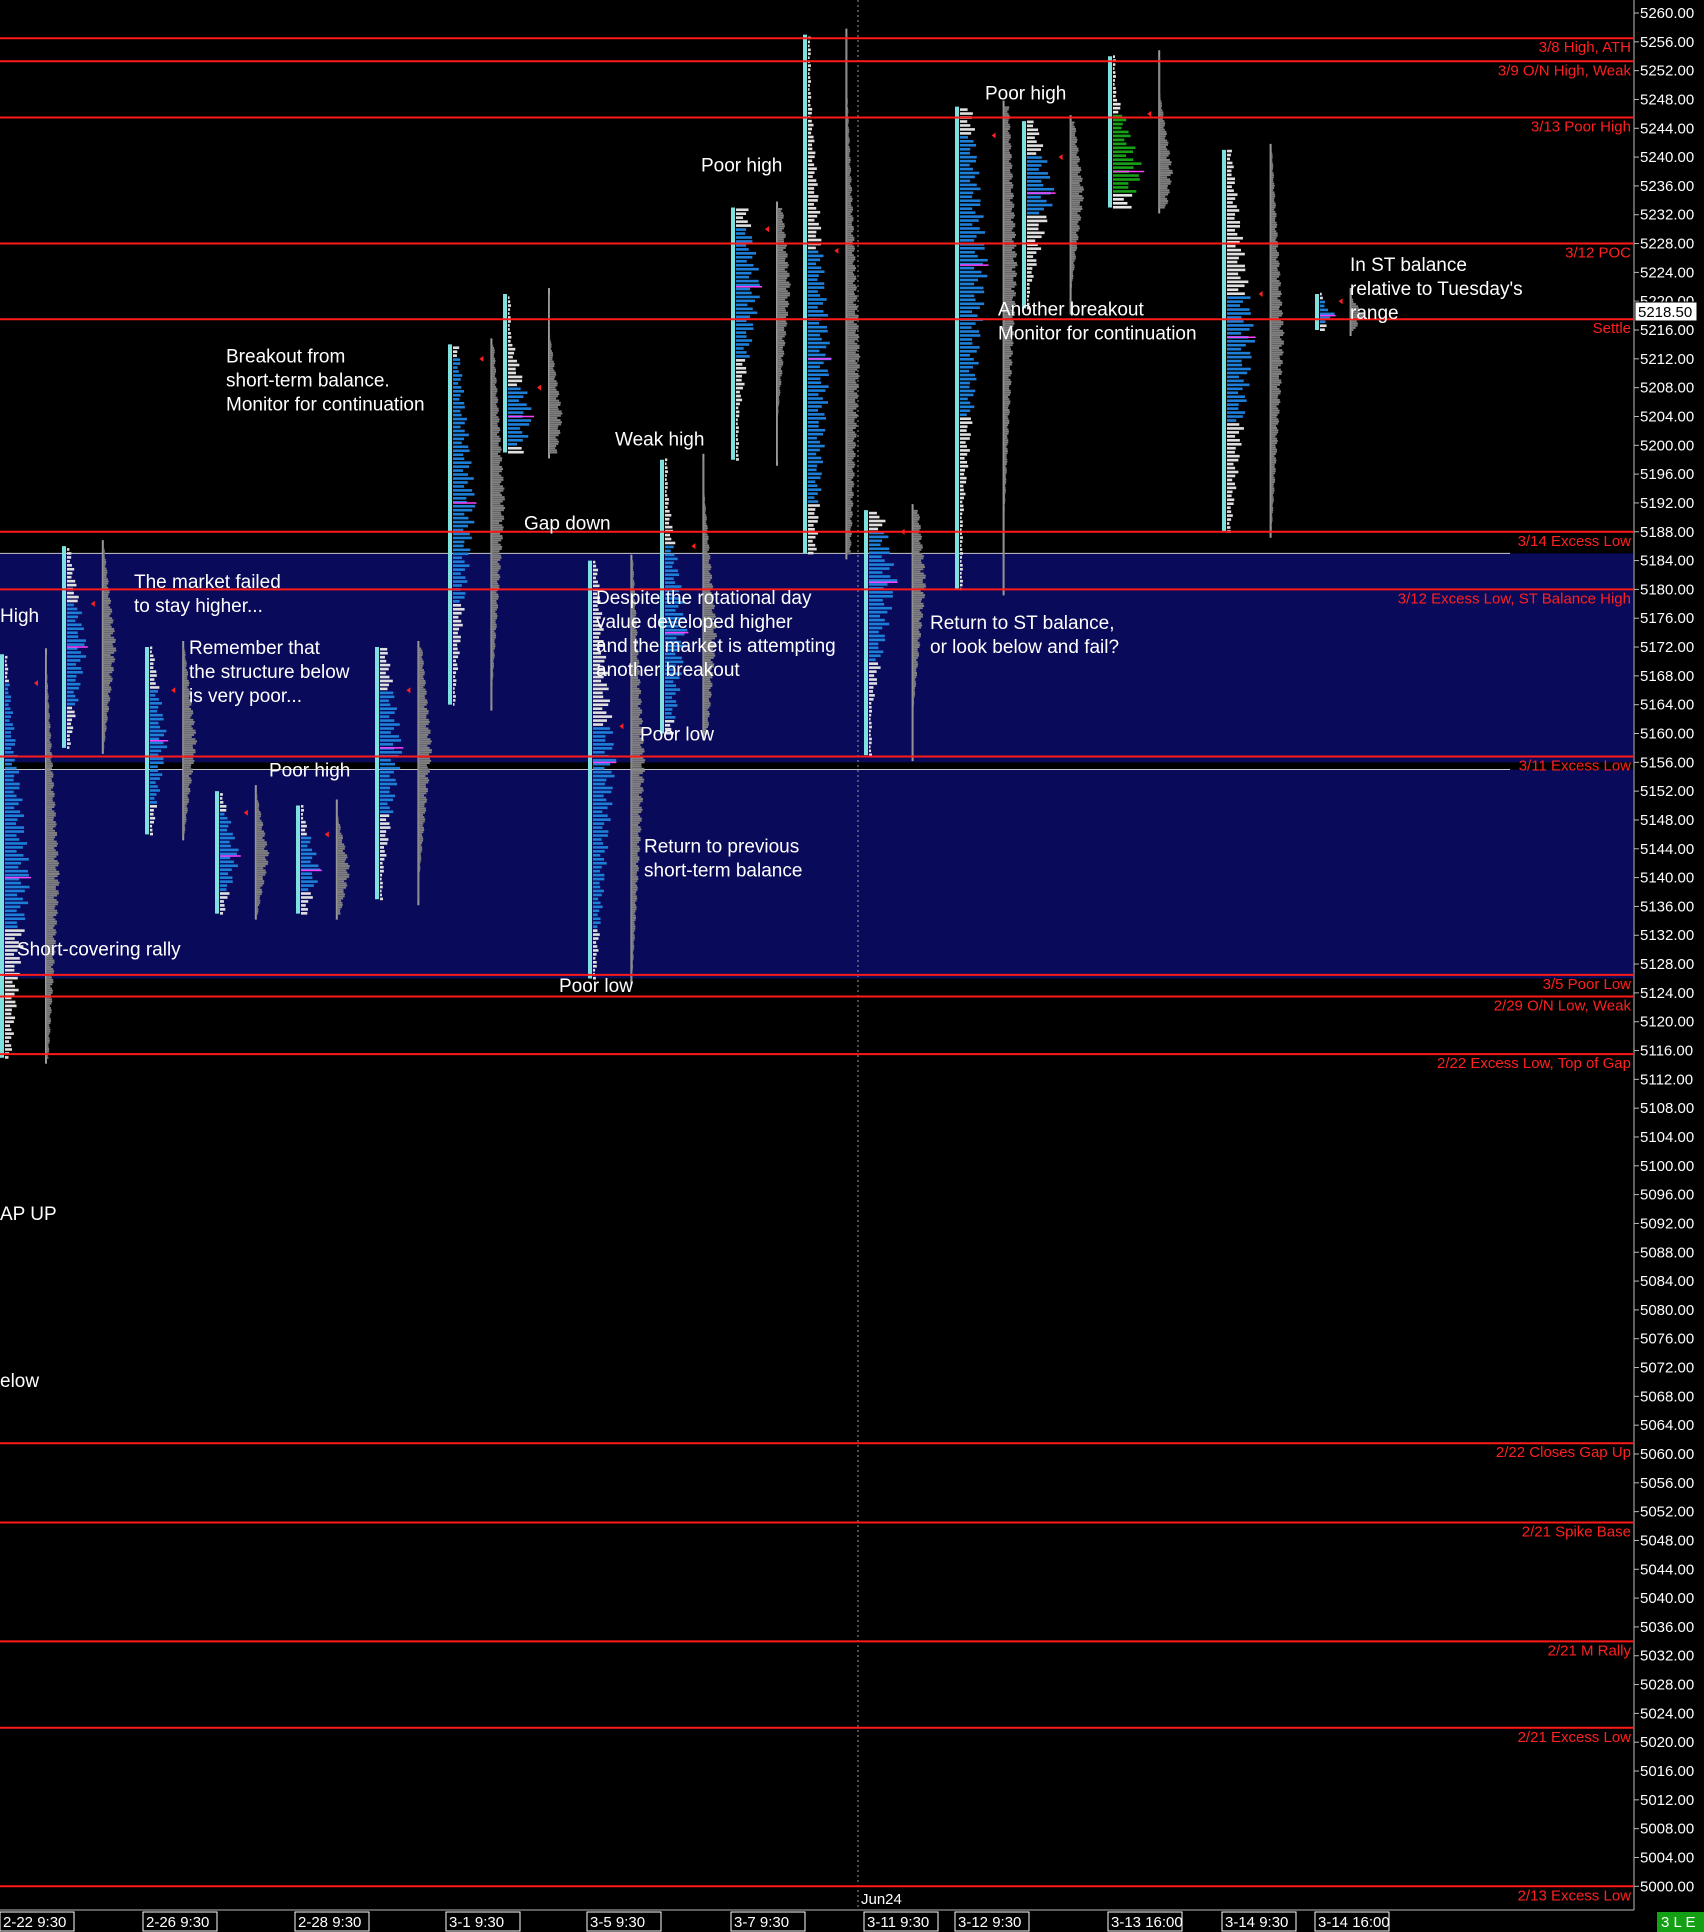  I want to click on price-tick-label: 5232.00, so click(1667, 215).